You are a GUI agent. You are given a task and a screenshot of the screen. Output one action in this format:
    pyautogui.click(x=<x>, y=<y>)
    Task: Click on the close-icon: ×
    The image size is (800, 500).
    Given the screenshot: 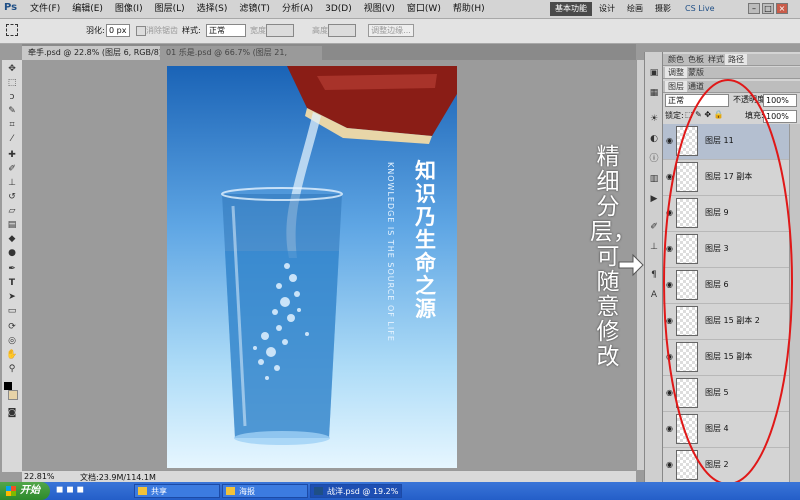 What is the action you would take?
    pyautogui.click(x=782, y=8)
    